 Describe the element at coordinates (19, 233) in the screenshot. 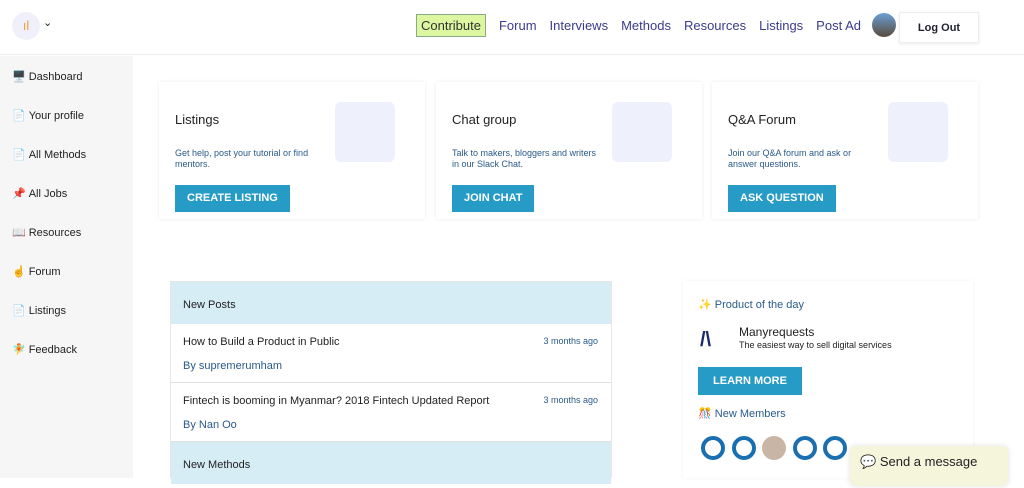

I see `book-icon: 📖` at that location.